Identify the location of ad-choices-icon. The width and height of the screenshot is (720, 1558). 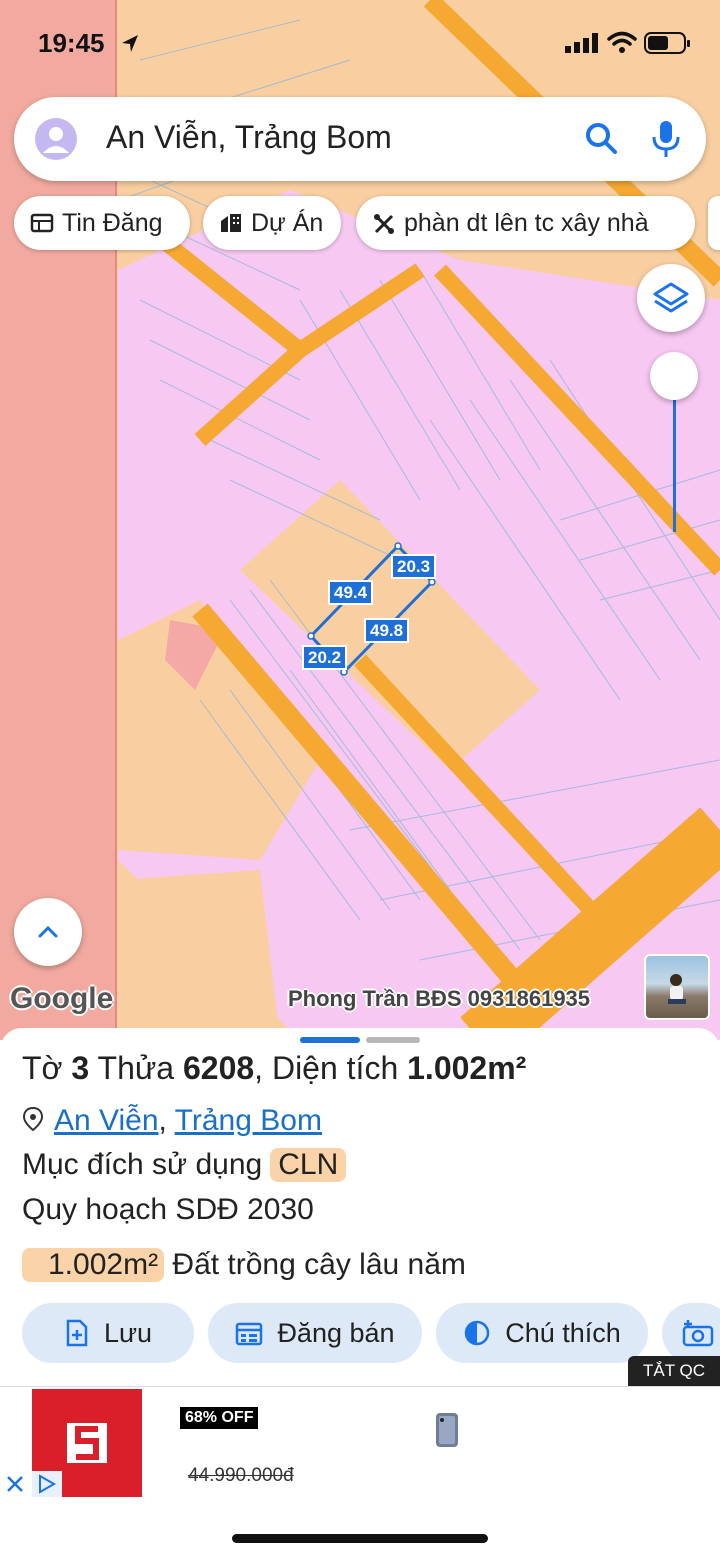
(47, 1484).